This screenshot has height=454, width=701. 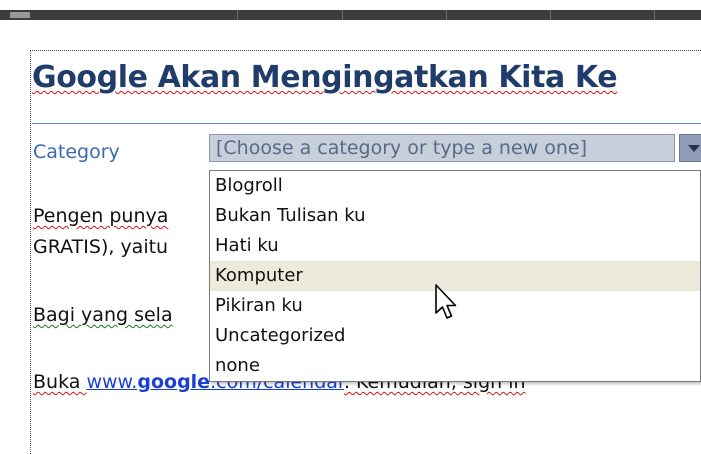 I want to click on title-underline, so click(x=366, y=123).